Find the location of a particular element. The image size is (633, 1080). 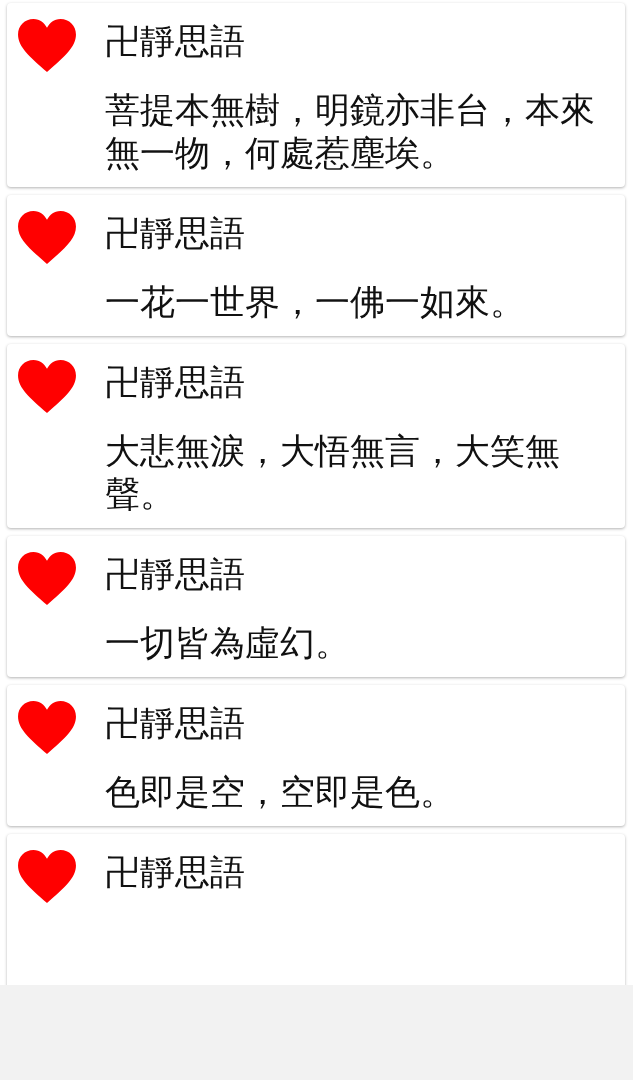

quote-text: 一花一世界，一佛一如來。 is located at coordinates (315, 302).